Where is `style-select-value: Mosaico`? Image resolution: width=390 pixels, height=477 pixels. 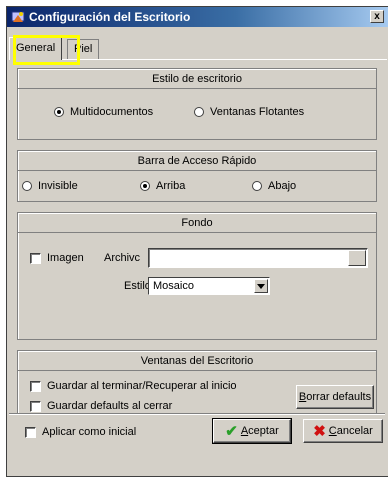
style-select-value: Mosaico is located at coordinates (173, 286).